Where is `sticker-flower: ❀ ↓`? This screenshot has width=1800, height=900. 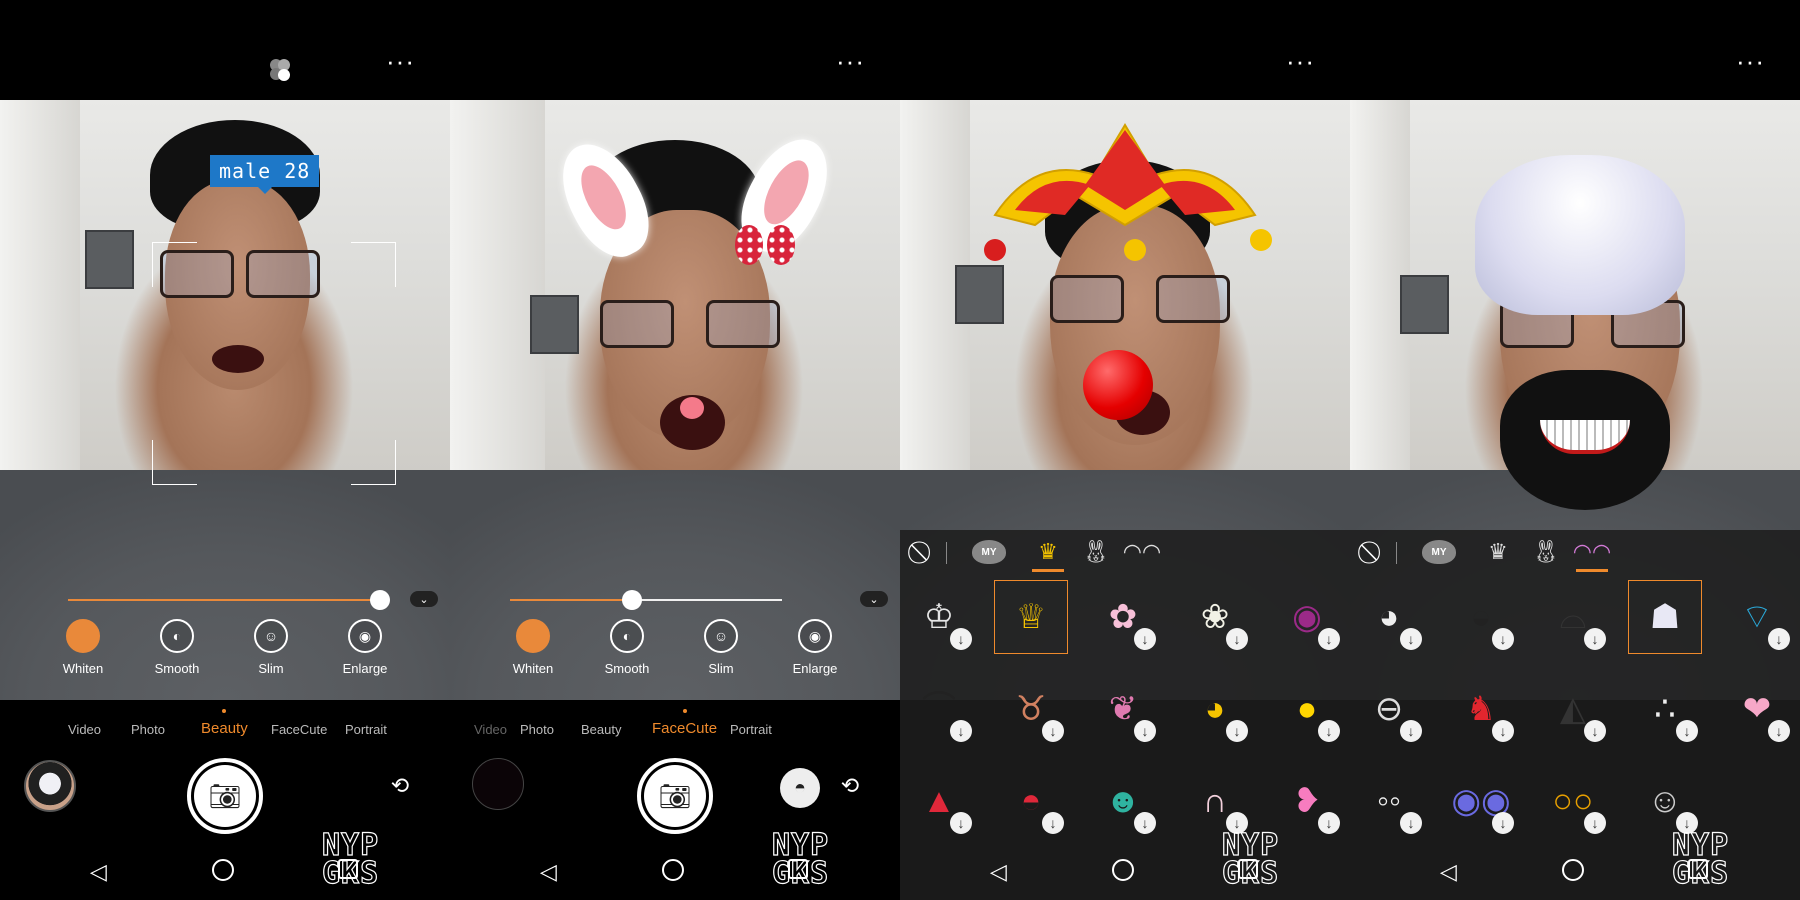 sticker-flower: ❀ ↓ is located at coordinates (1215, 617).